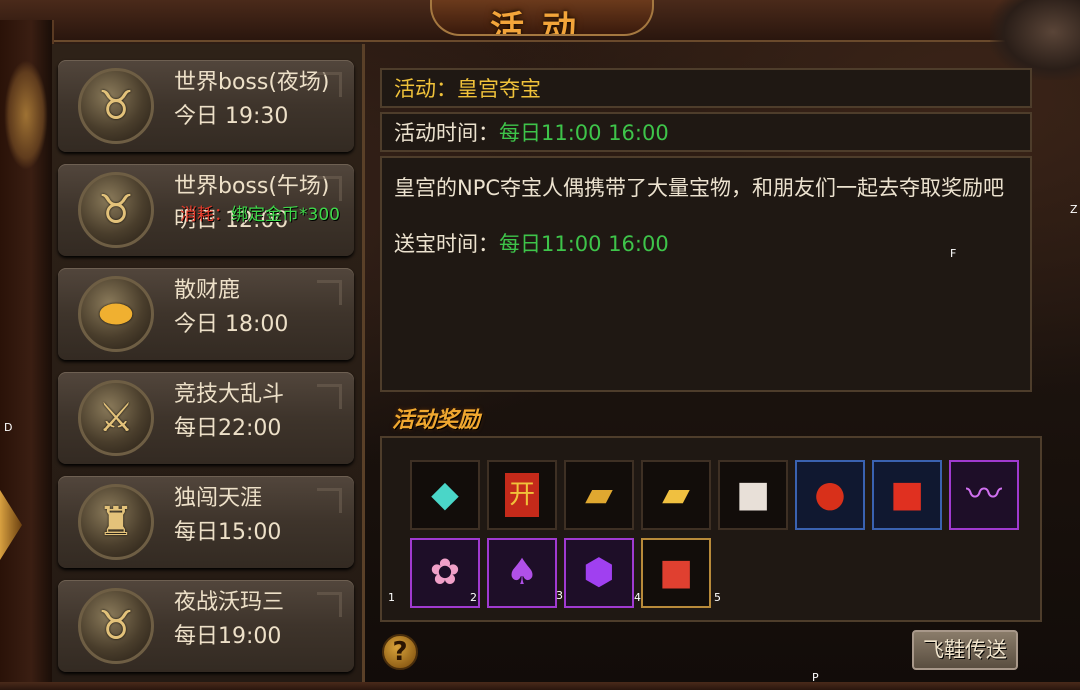 The width and height of the screenshot is (1080, 690). I want to click on left-ornament, so click(27, 355).